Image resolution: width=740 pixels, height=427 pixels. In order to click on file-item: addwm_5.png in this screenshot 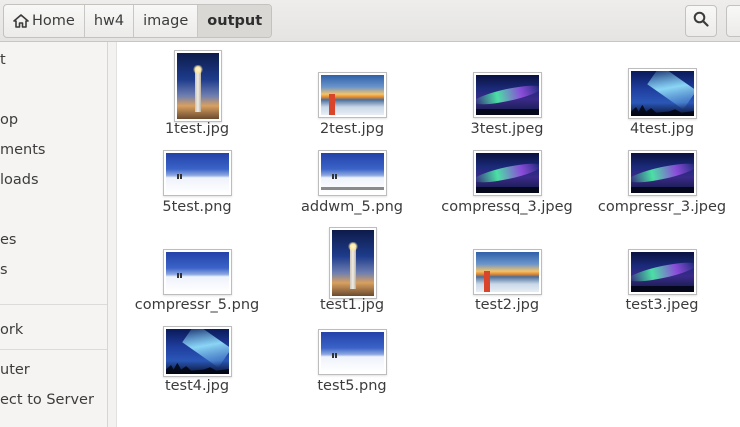, I will do `click(352, 184)`.